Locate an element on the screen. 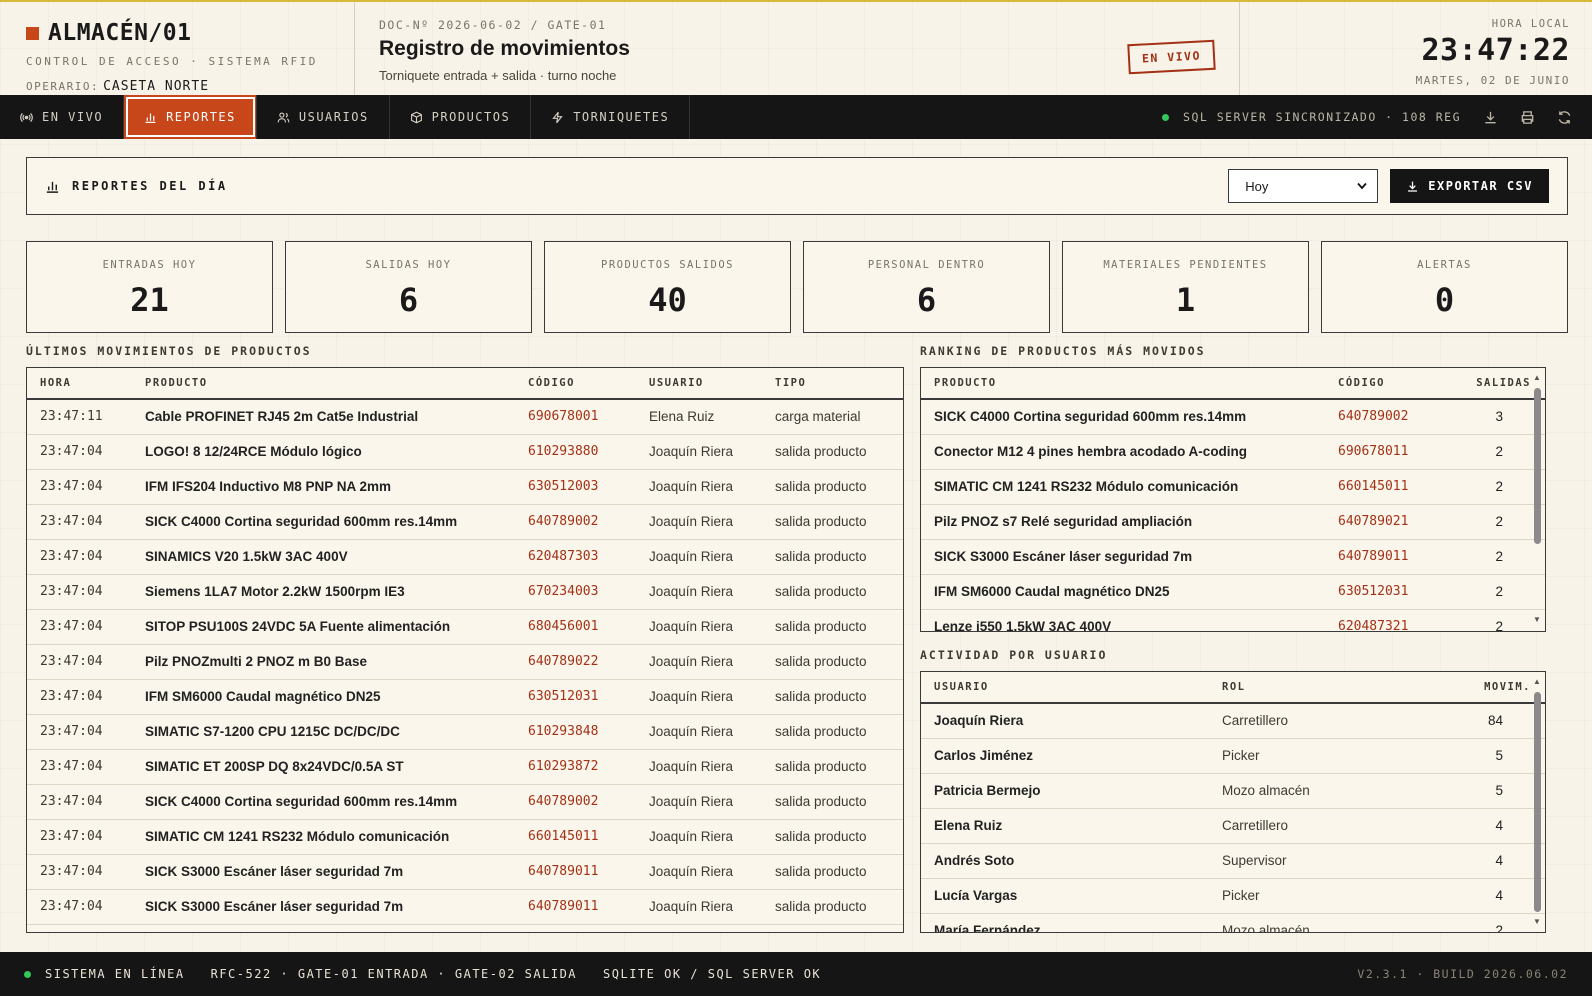 The height and width of the screenshot is (996, 1592). column-header: HORA is located at coordinates (79, 384).